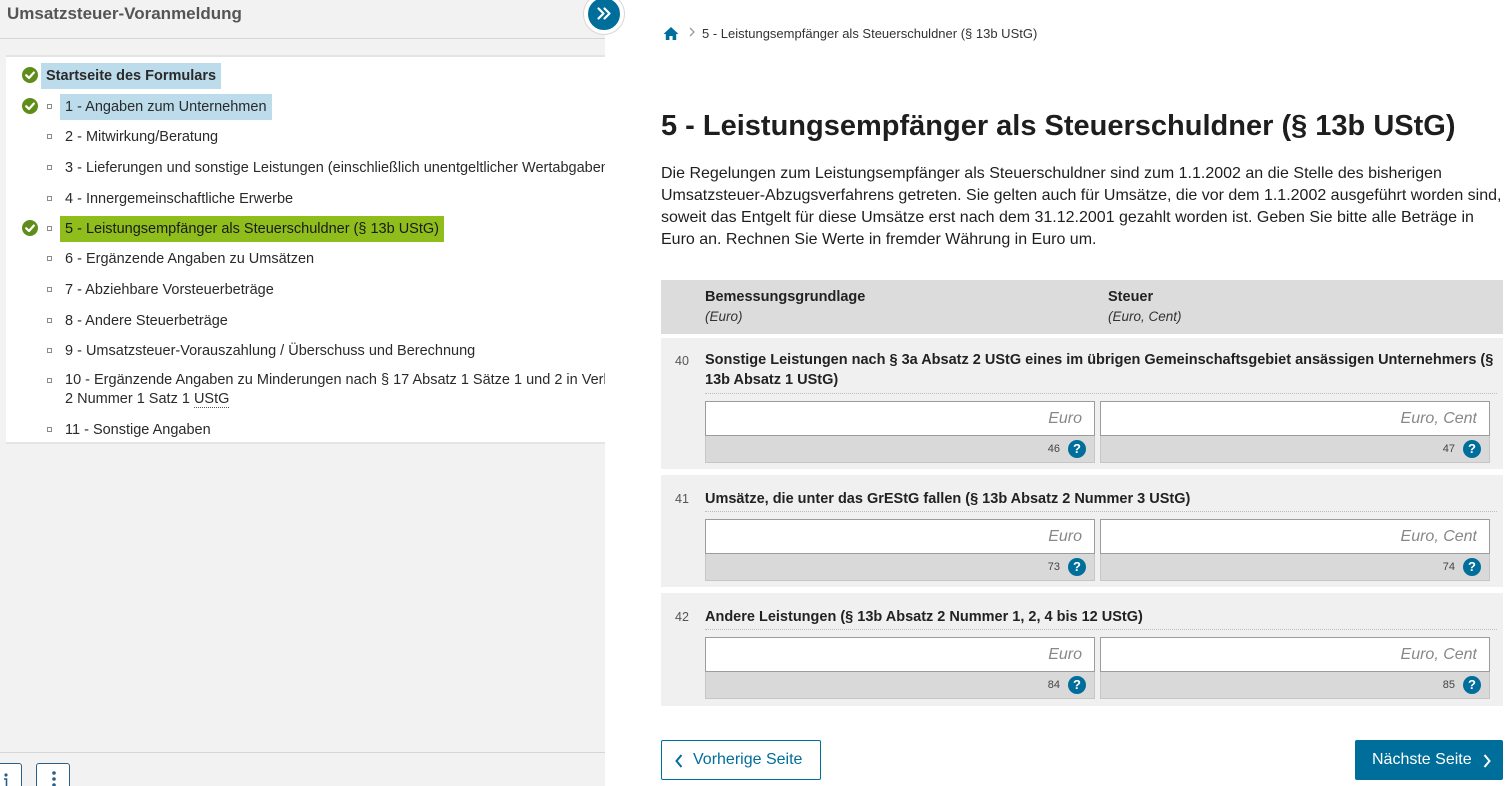 This screenshot has height=786, width=1510. I want to click on field-base-73: 73 ?, so click(900, 550).